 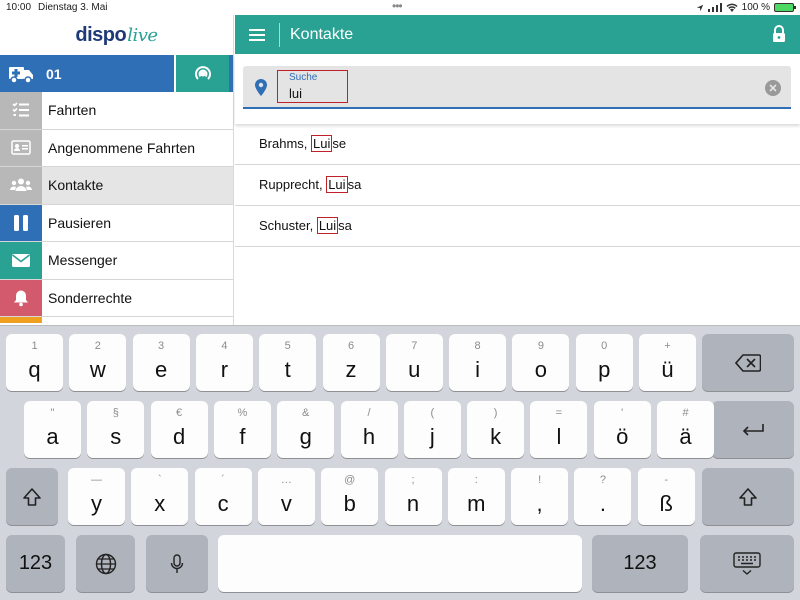 What do you see at coordinates (540, 480) in the screenshot?
I see `key-alt-char: !` at bounding box center [540, 480].